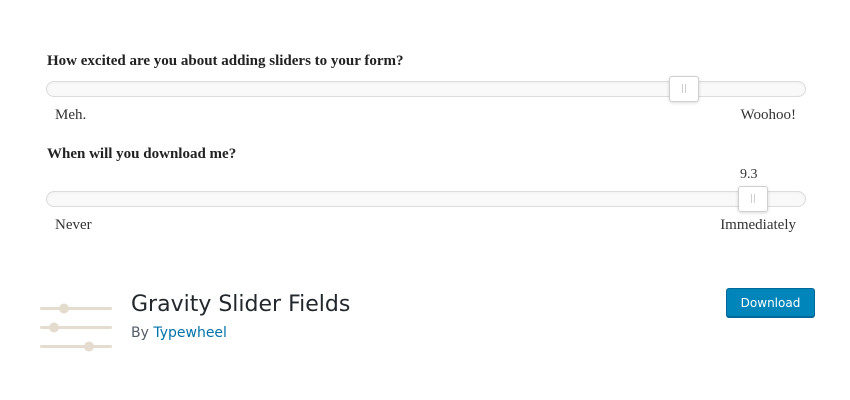  I want to click on plugin-name: Gravity Slider Fields, so click(241, 304).